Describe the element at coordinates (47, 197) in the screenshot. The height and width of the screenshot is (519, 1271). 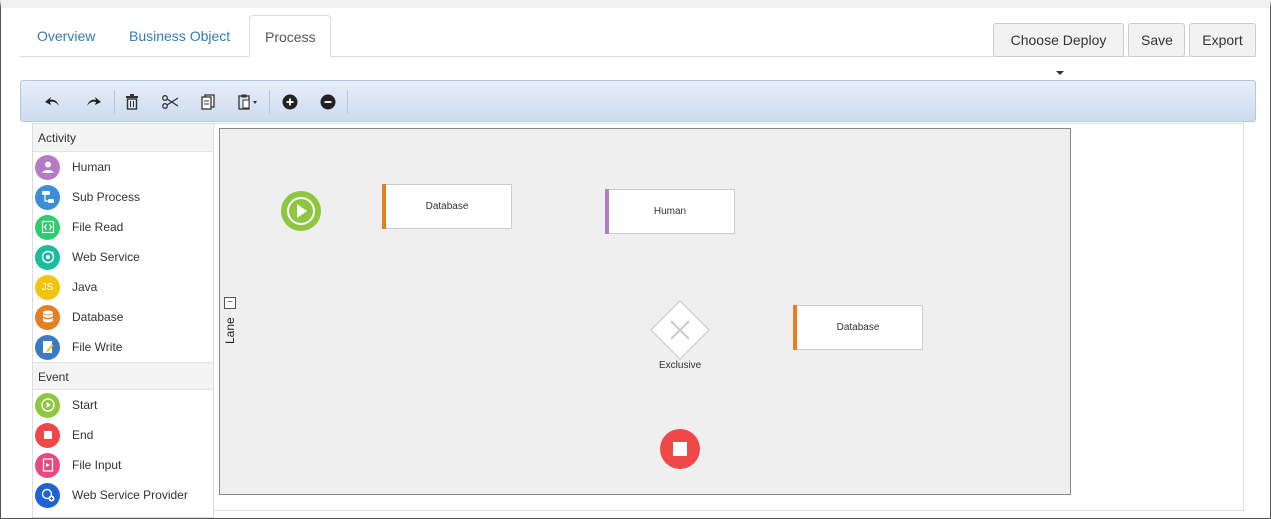
I see `subprocess-icon` at that location.